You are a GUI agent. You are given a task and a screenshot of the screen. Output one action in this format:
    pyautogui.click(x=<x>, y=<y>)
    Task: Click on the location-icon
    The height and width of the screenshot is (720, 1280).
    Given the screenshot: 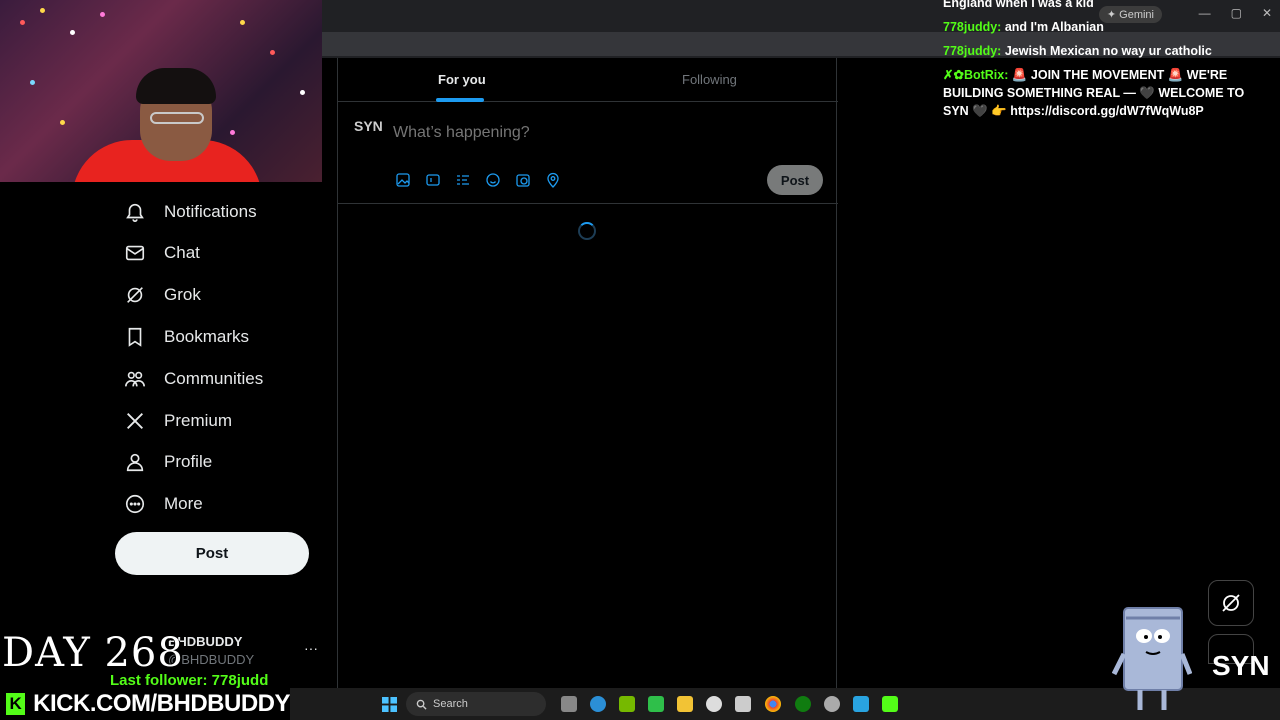 What is the action you would take?
    pyautogui.click(x=553, y=180)
    